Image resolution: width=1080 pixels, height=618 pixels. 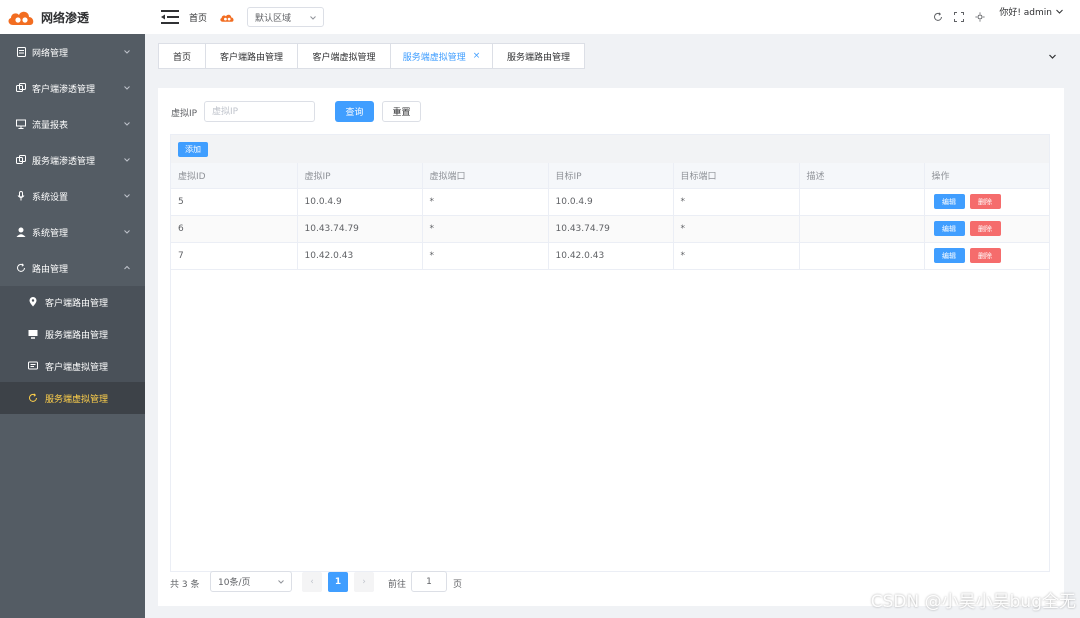 What do you see at coordinates (72, 124) in the screenshot?
I see `sidebar-item-traffic-report: 流量报表` at bounding box center [72, 124].